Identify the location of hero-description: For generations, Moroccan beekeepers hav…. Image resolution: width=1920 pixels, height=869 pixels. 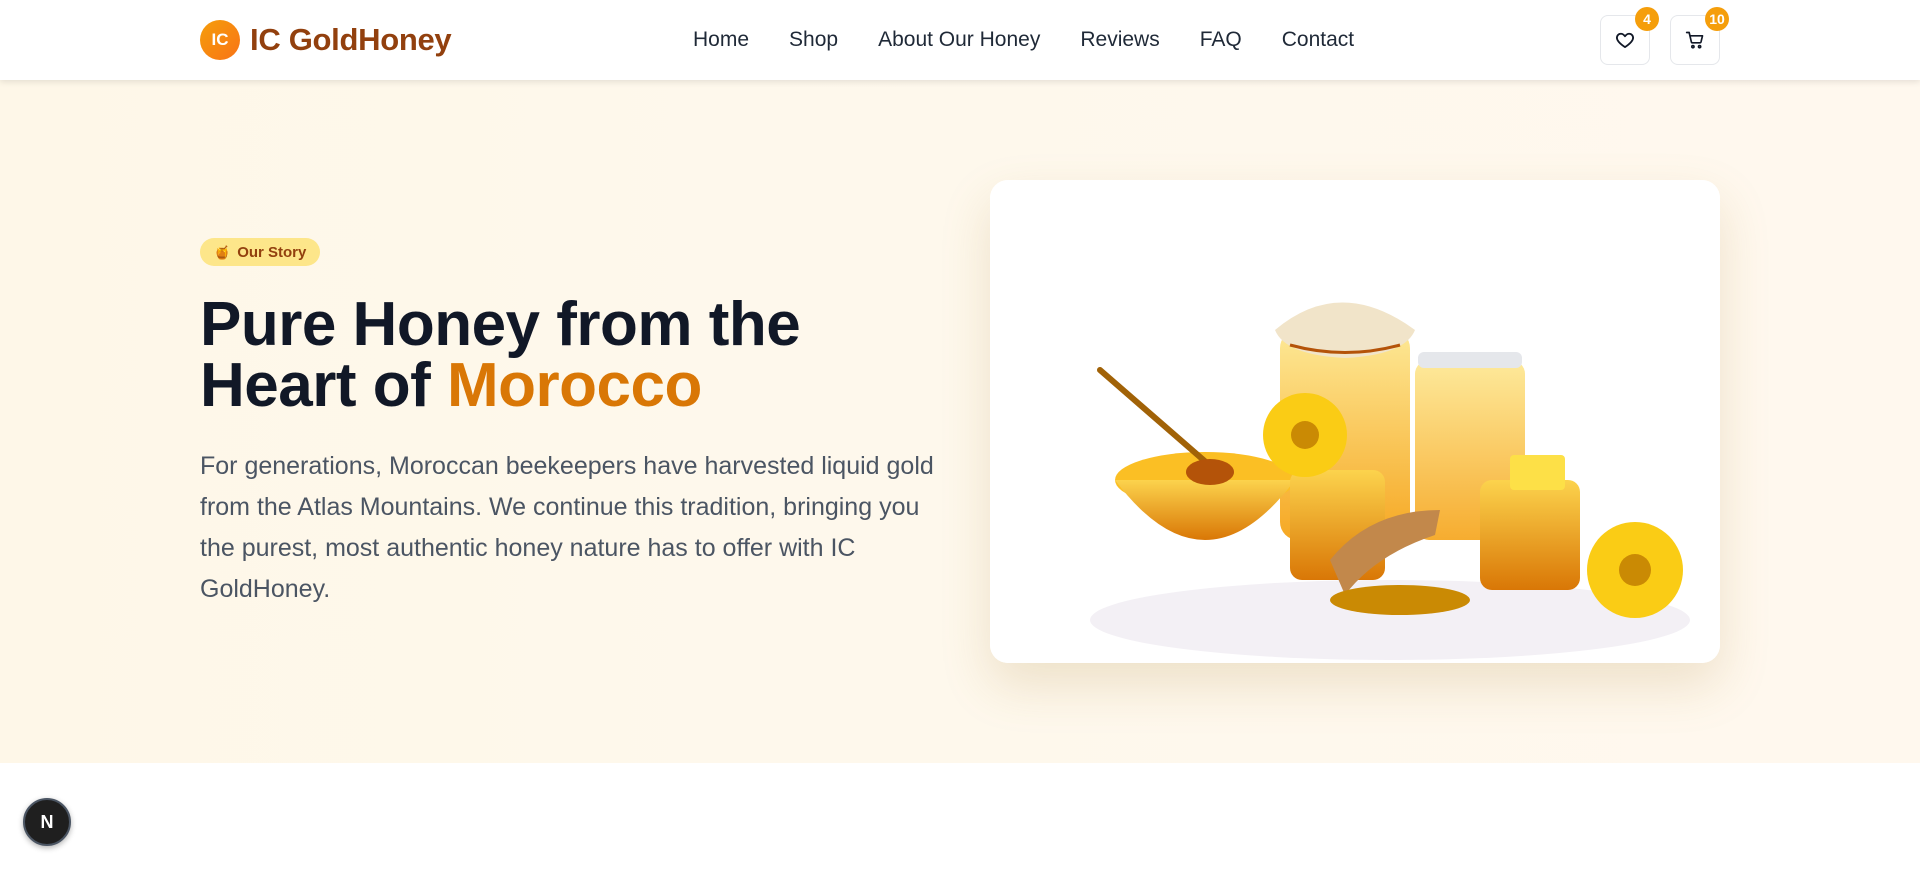
(567, 527).